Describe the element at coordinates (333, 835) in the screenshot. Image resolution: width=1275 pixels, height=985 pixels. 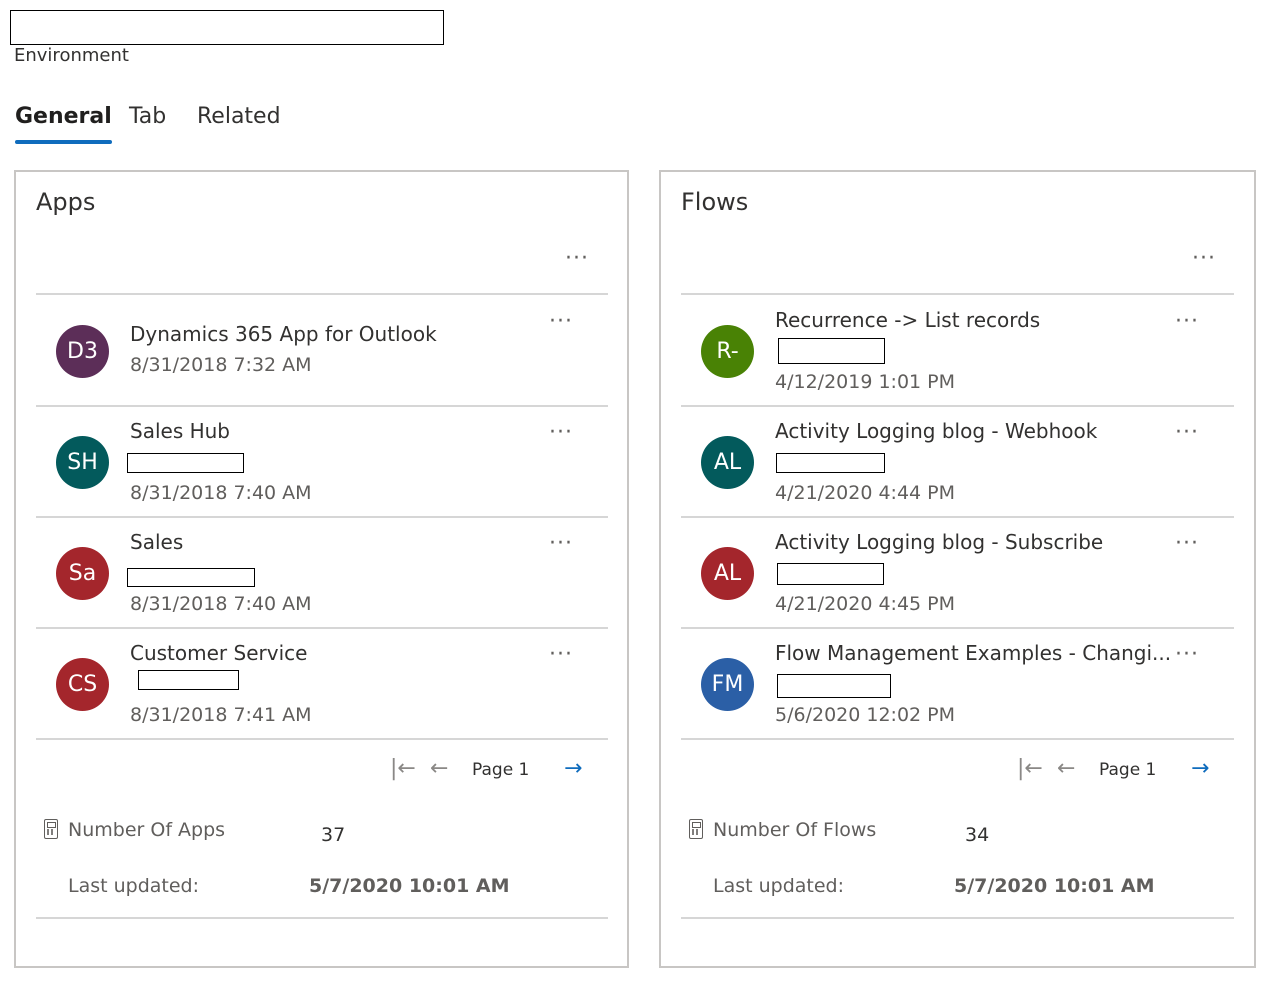
I see `metric-value: 37` at that location.